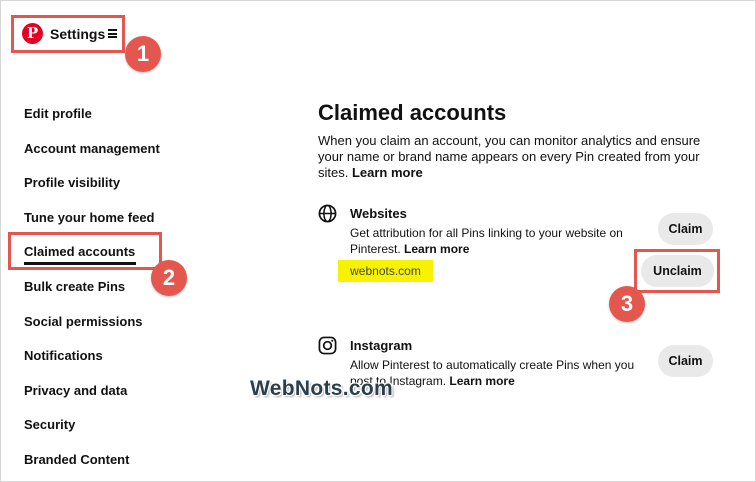  Describe the element at coordinates (627, 304) in the screenshot. I see `callout-3: 3` at that location.